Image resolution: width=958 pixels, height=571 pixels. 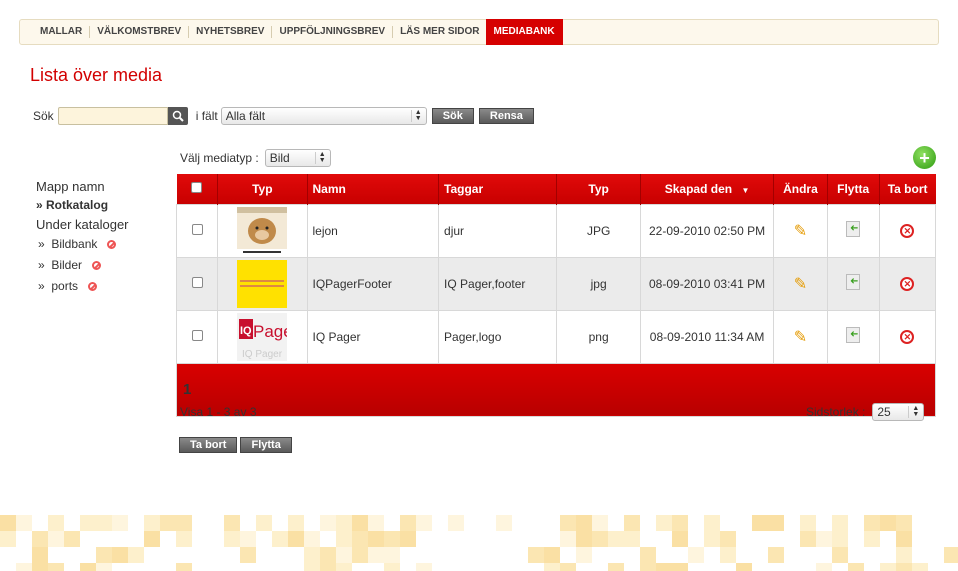 What do you see at coordinates (373, 283) in the screenshot?
I see `name-cell: IQPagerFooter` at bounding box center [373, 283].